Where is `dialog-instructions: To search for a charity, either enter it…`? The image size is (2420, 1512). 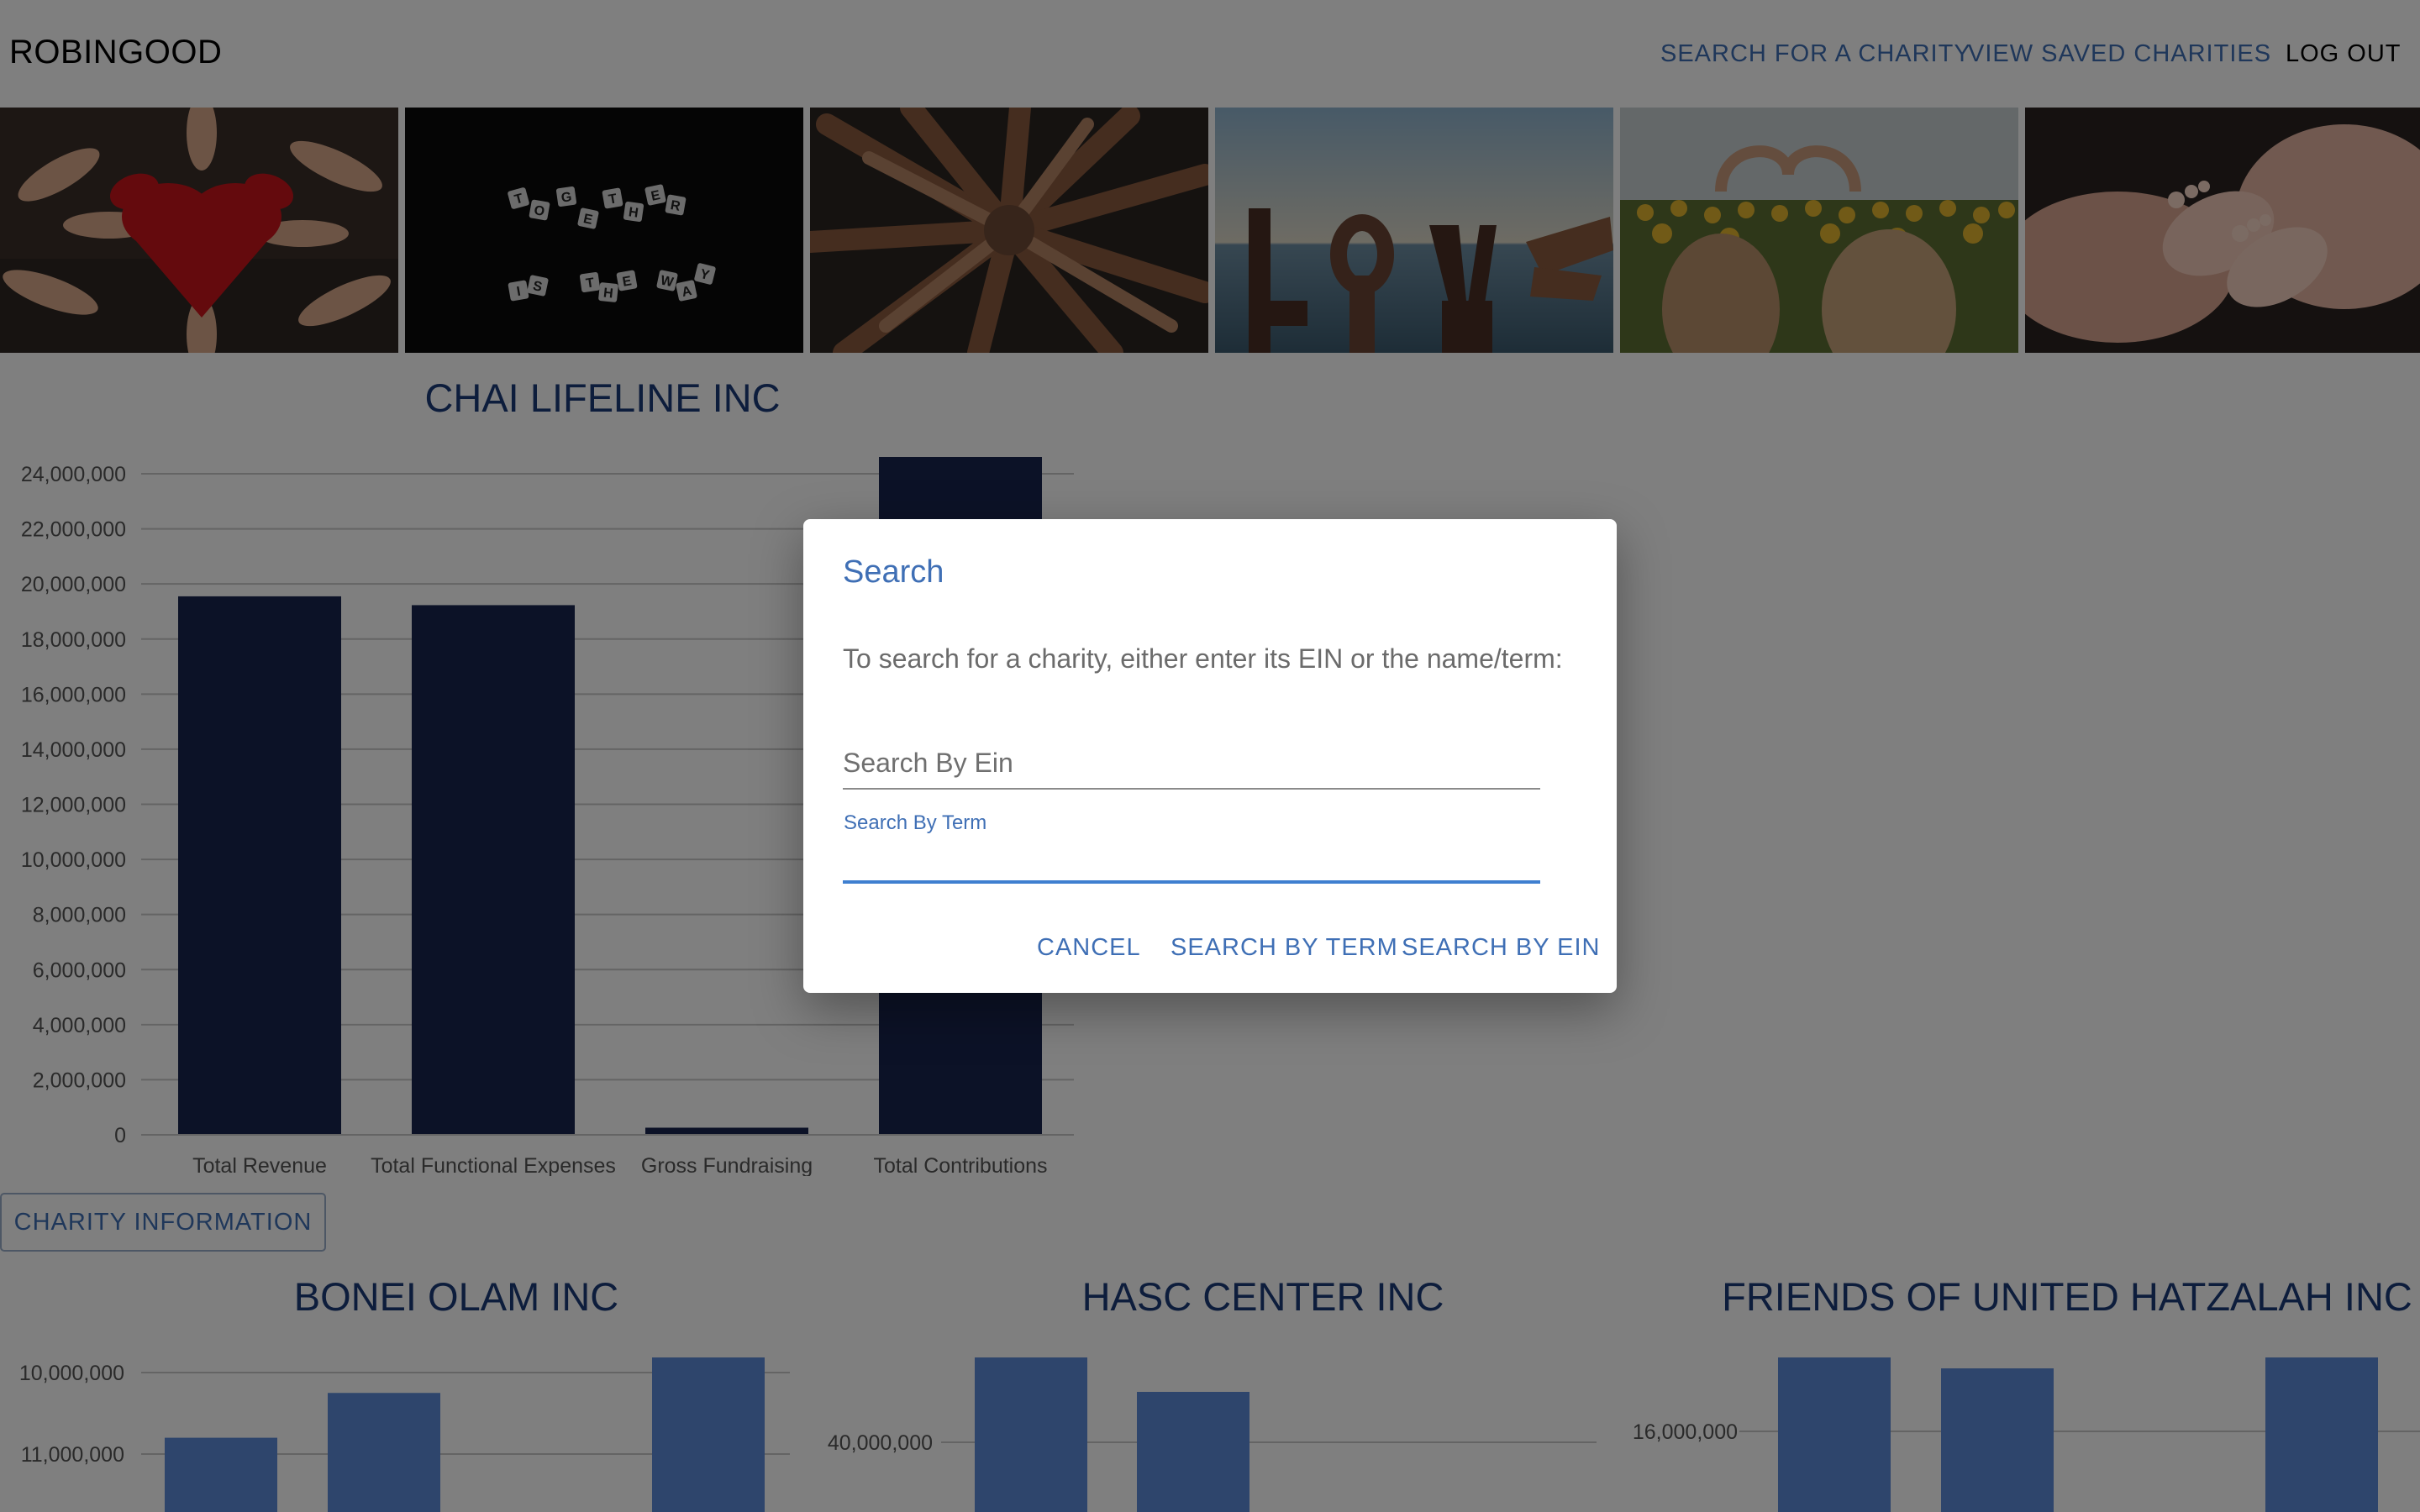
dialog-instructions: To search for a charity, either enter it… is located at coordinates (1203, 658).